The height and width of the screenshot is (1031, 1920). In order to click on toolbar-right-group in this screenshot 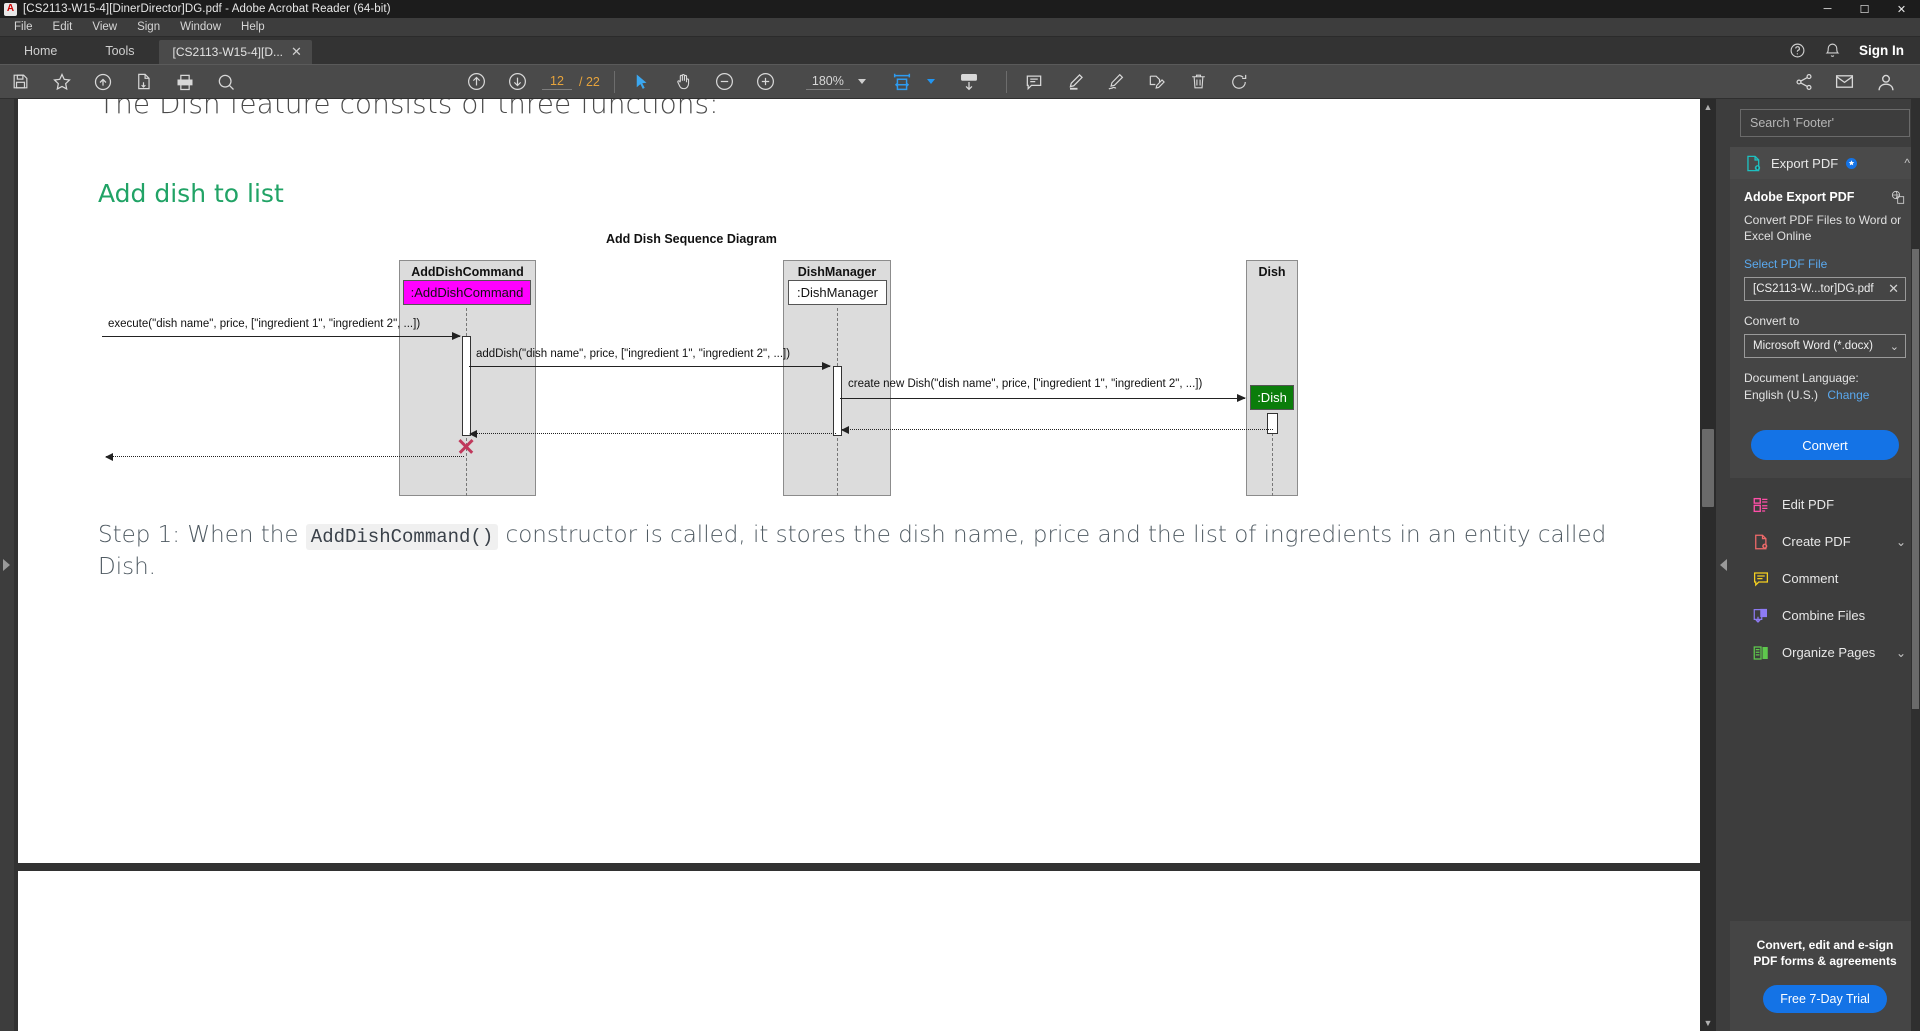, I will do `click(1844, 81)`.